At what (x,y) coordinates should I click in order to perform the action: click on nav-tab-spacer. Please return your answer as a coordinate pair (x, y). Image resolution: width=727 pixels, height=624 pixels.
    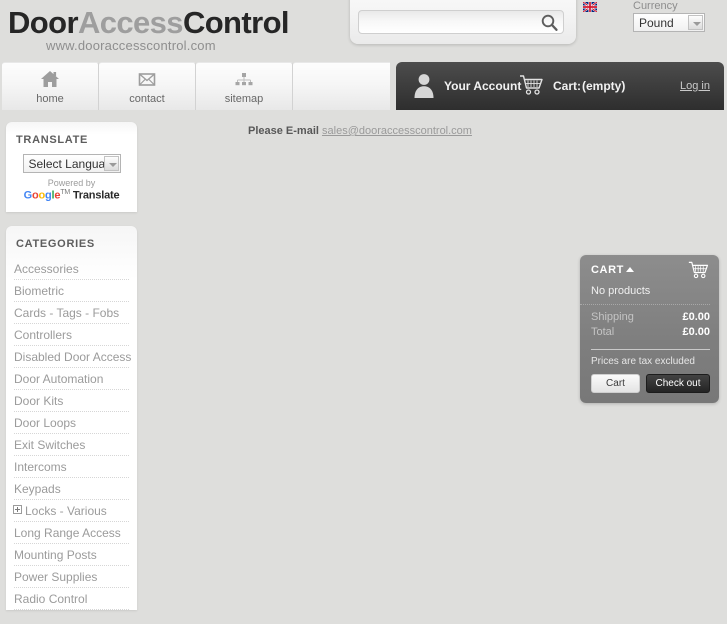
    Looking at the image, I should click on (341, 86).